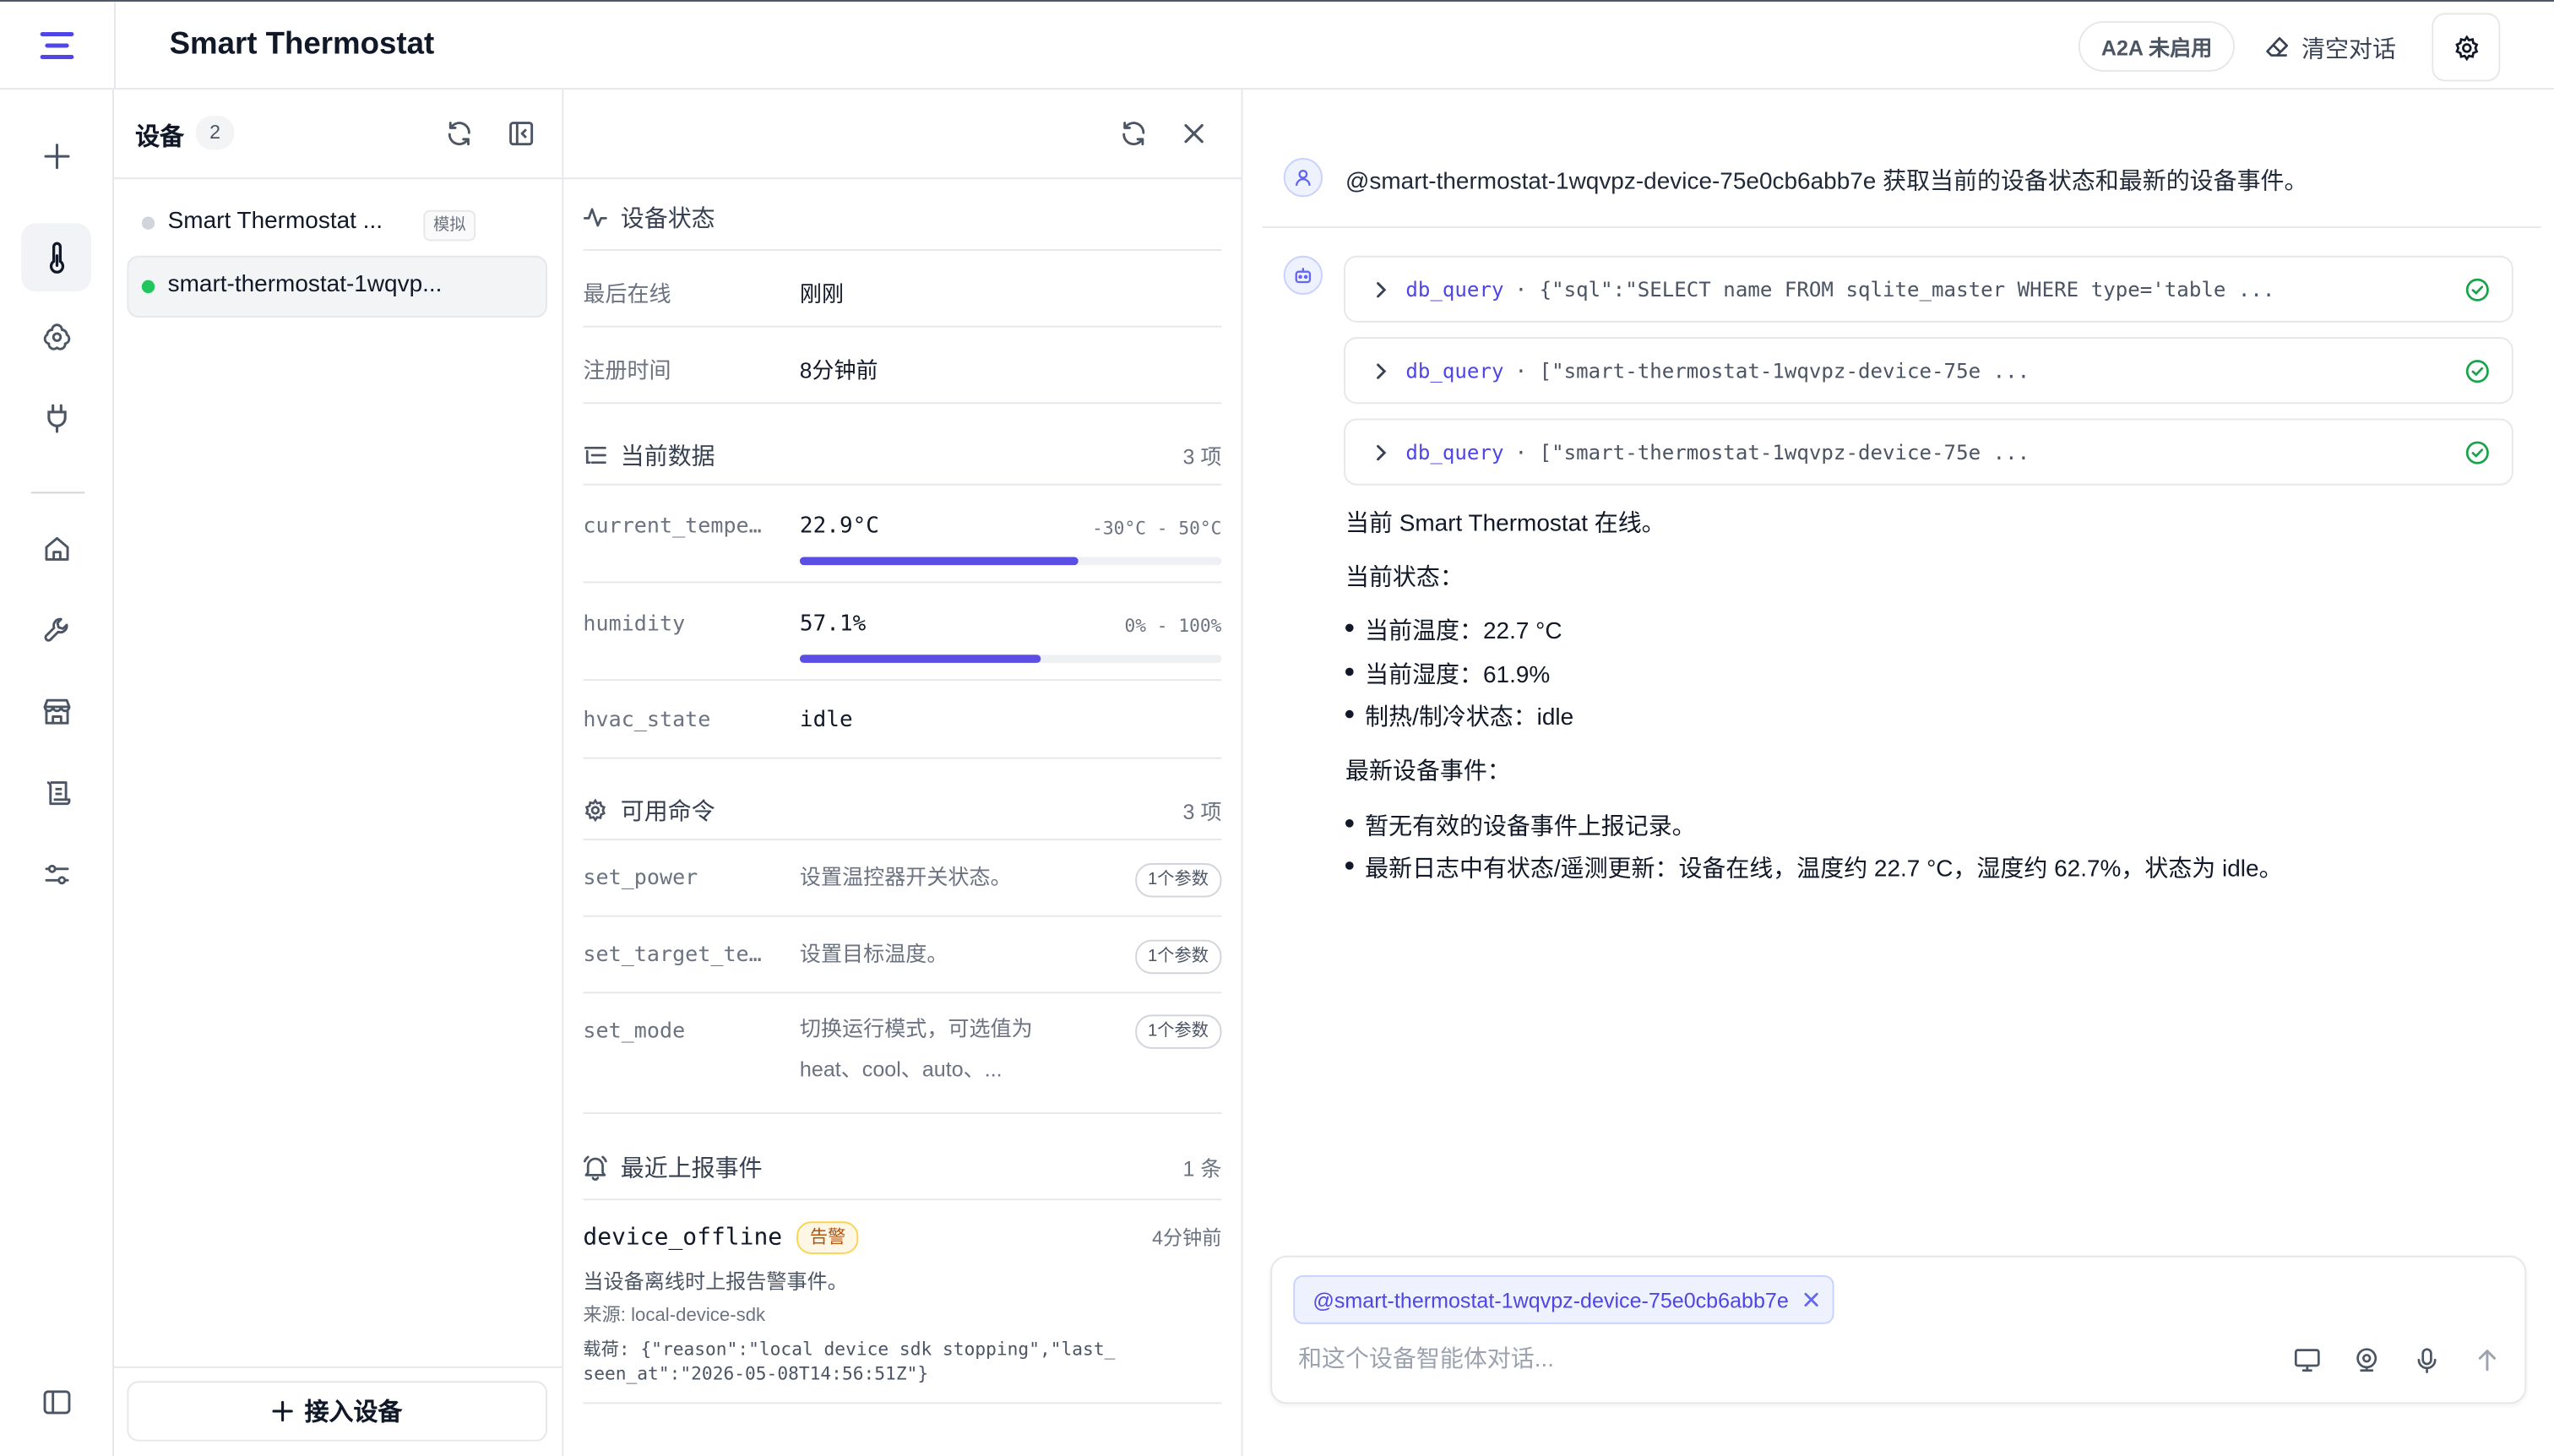 This screenshot has width=2554, height=1456. What do you see at coordinates (821, 294) in the screenshot?
I see `status-value: 刚刚` at bounding box center [821, 294].